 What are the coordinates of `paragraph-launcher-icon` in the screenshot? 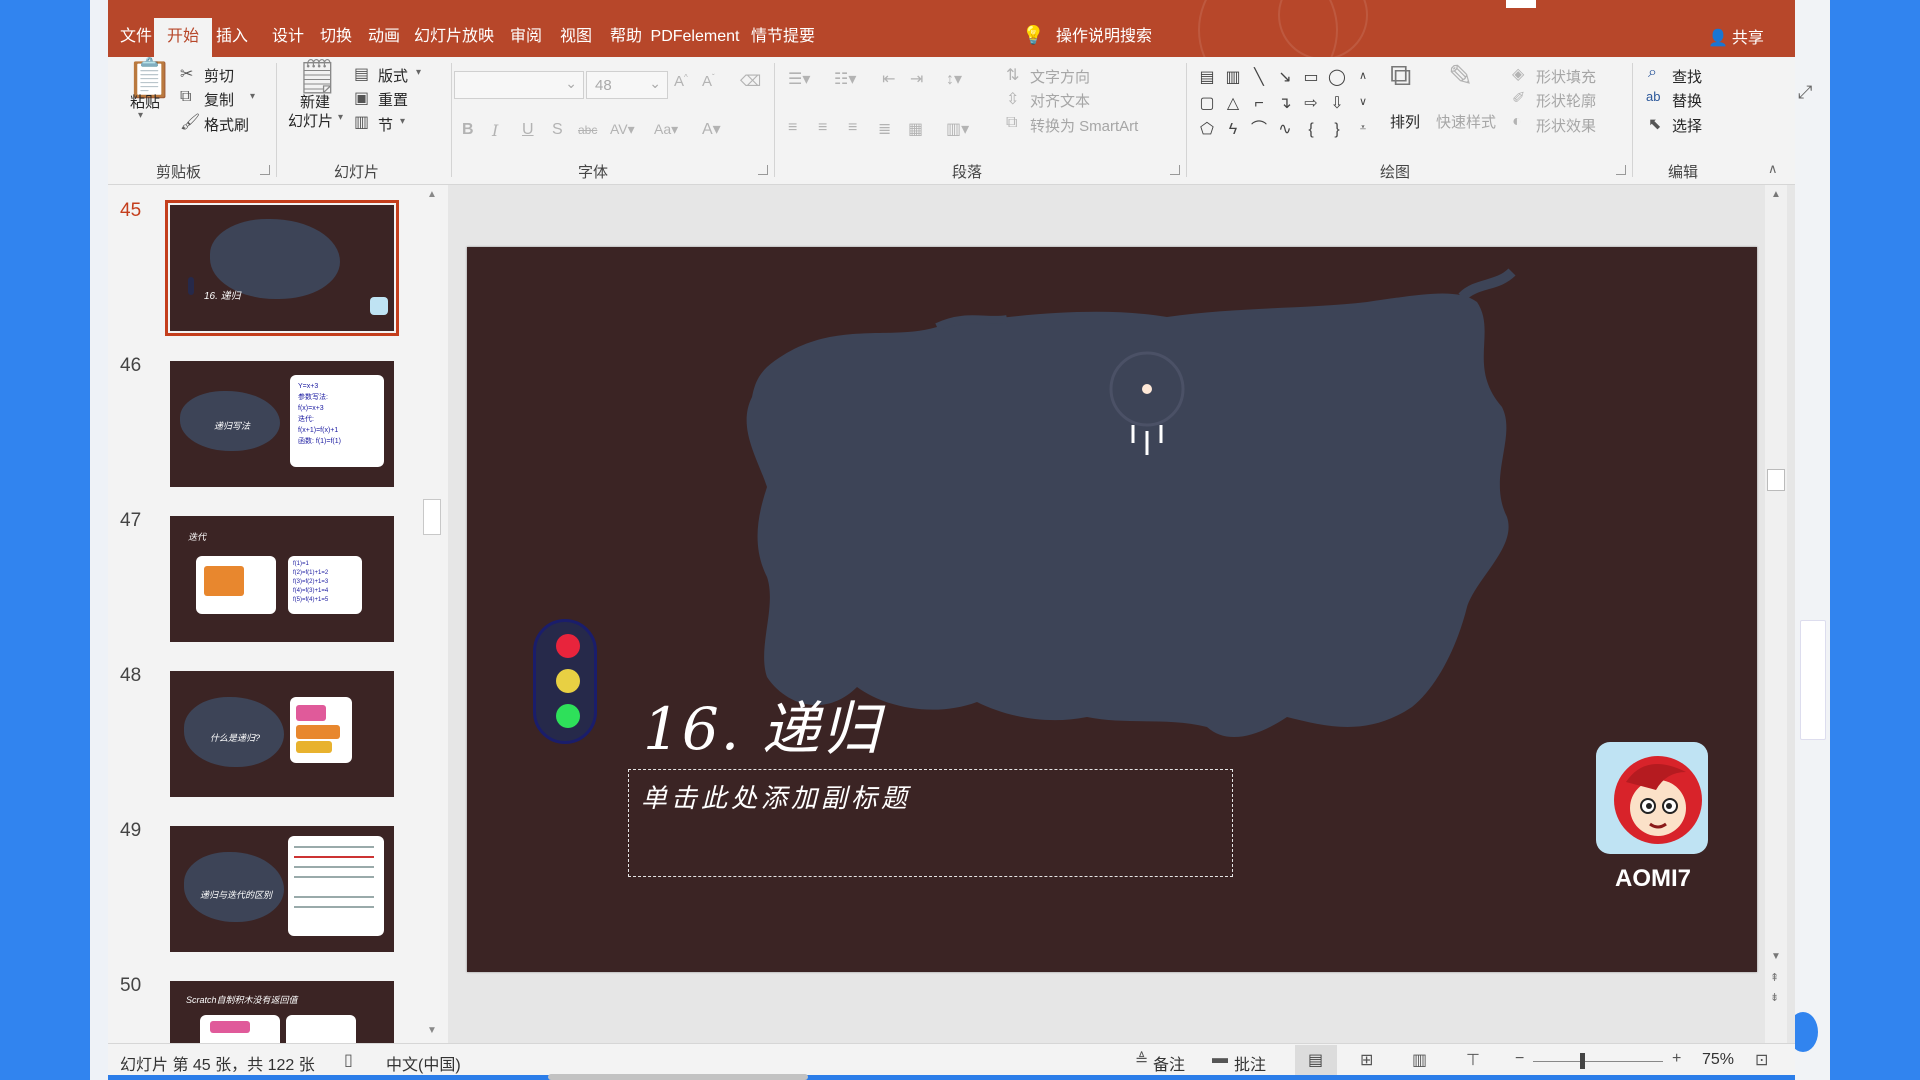 It's located at (1175, 170).